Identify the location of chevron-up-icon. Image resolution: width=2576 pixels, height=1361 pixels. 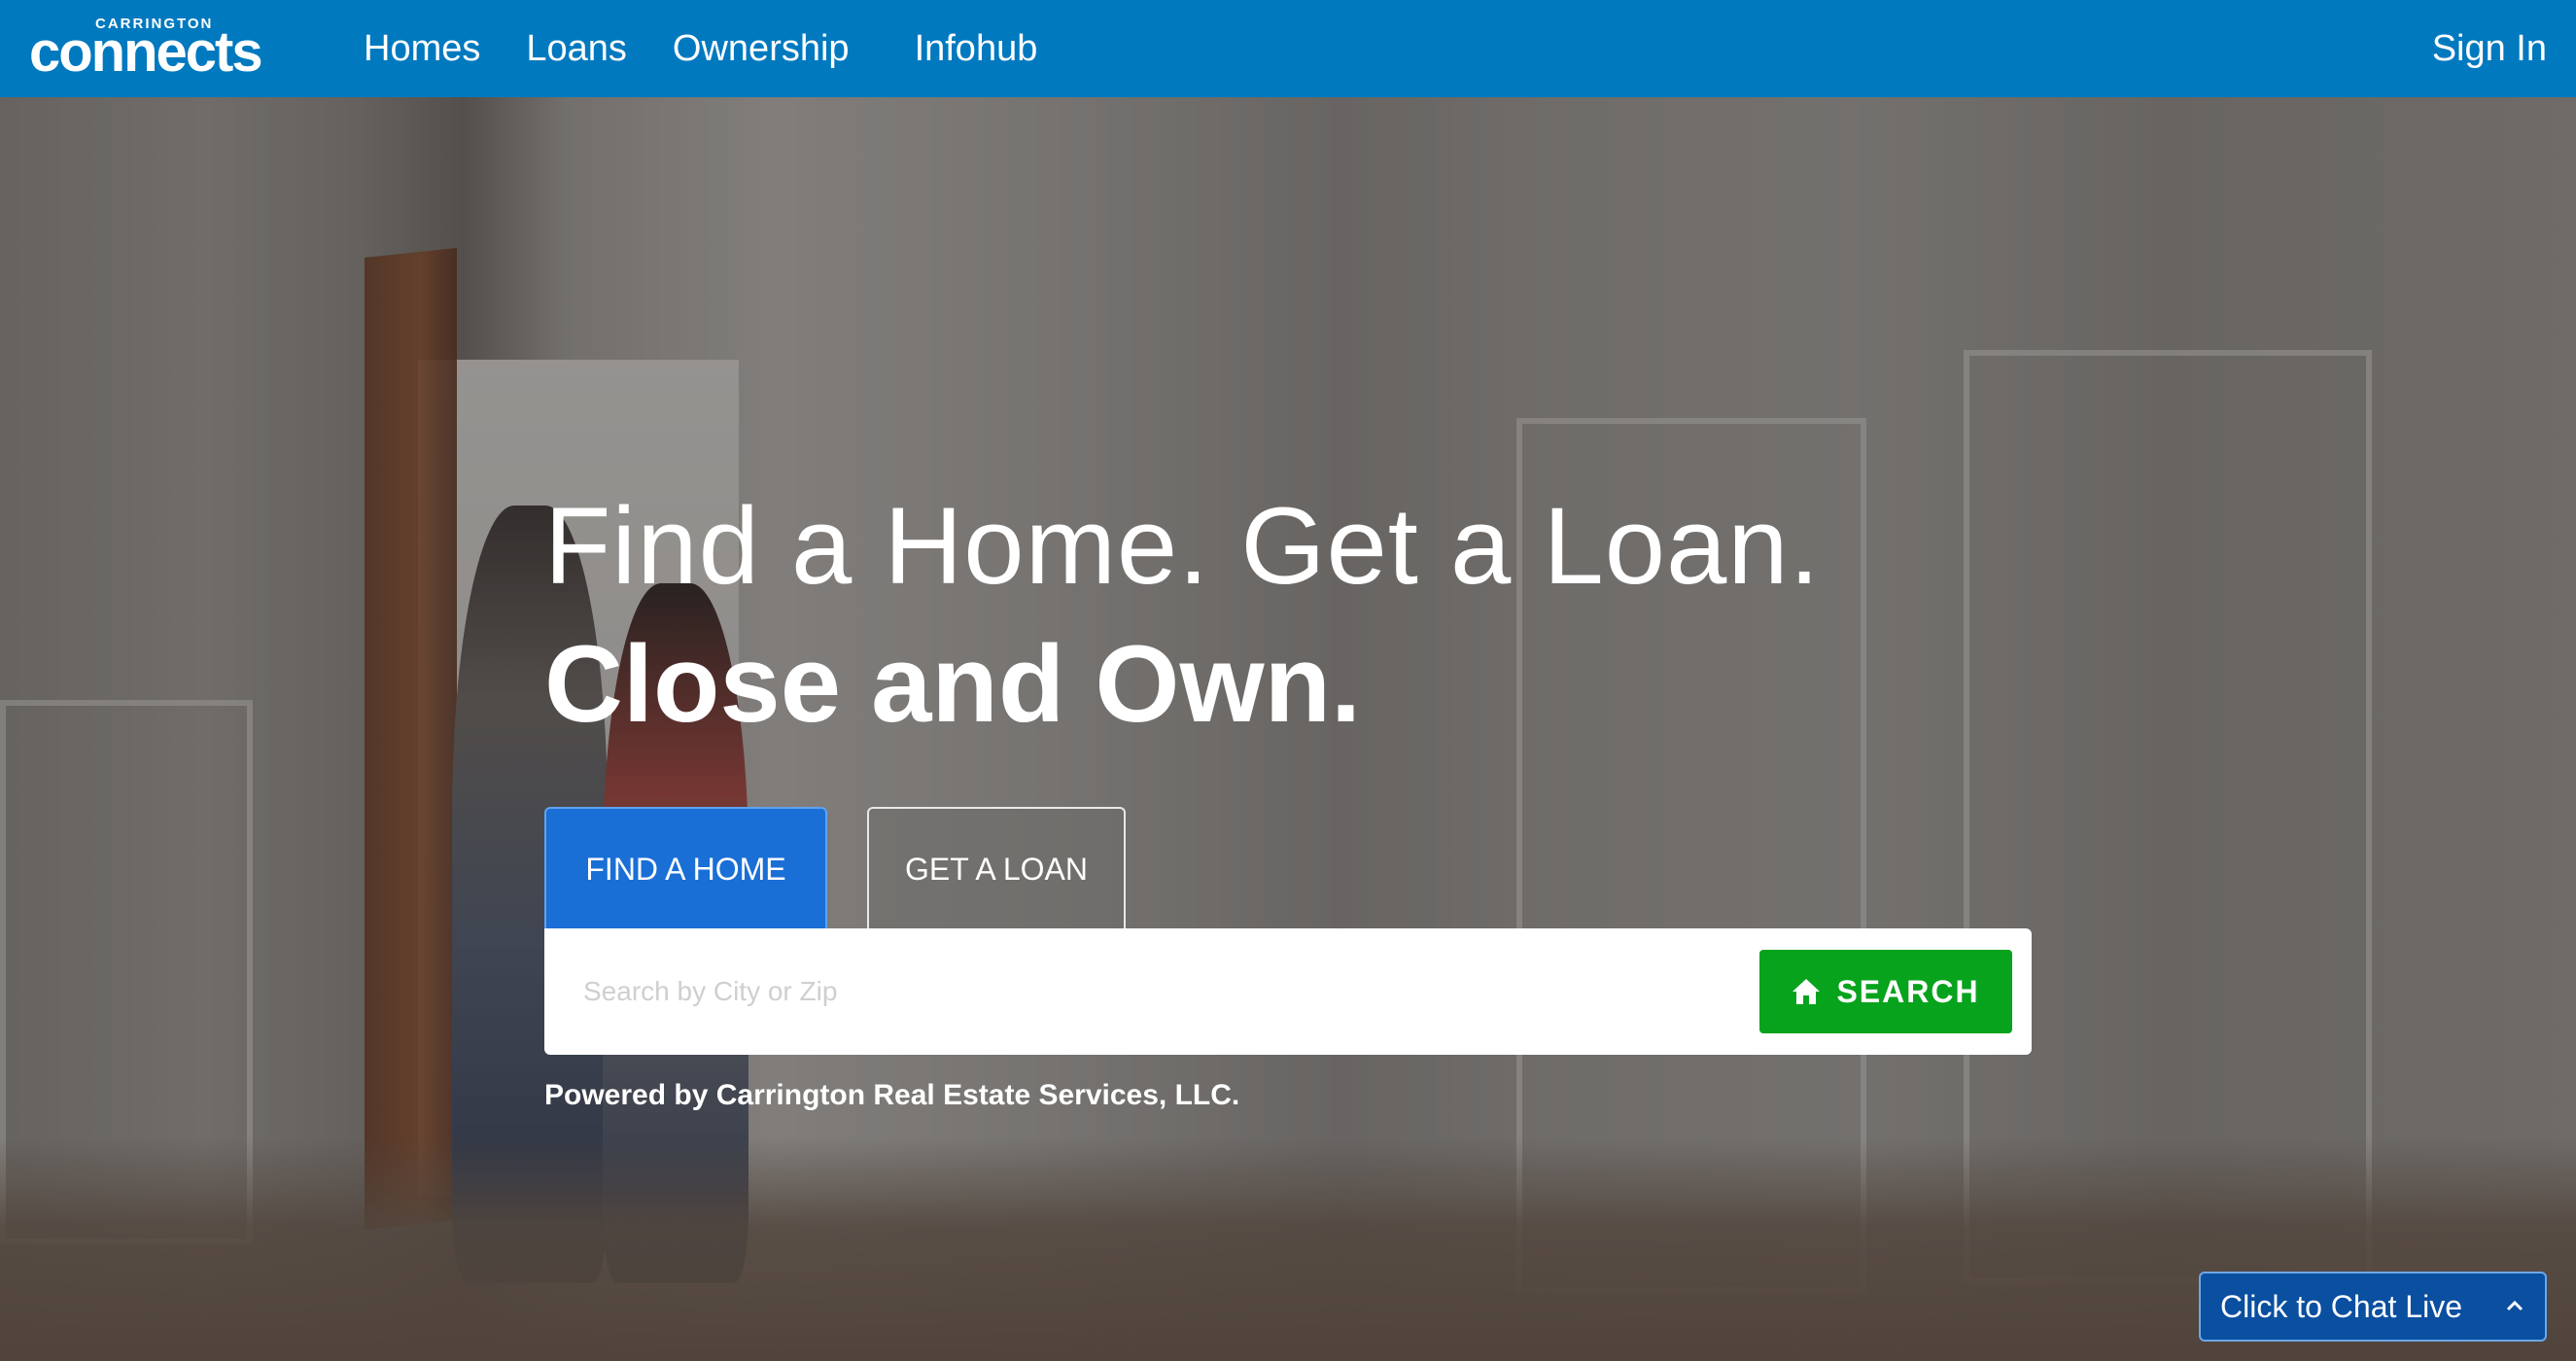
(2515, 1306).